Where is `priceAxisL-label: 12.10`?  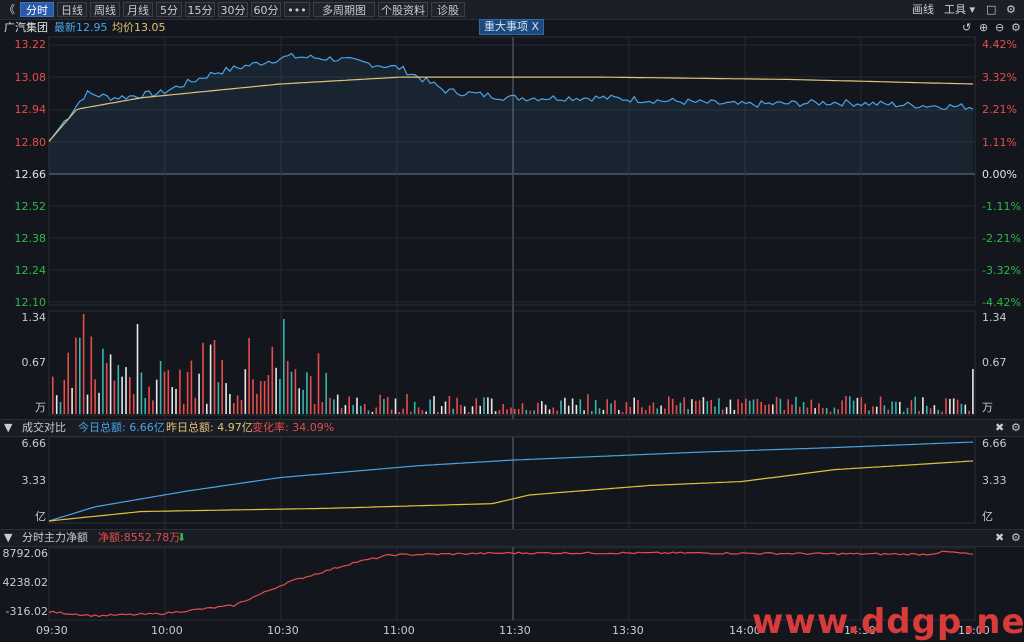
priceAxisL-label: 12.10 is located at coordinates (30, 302).